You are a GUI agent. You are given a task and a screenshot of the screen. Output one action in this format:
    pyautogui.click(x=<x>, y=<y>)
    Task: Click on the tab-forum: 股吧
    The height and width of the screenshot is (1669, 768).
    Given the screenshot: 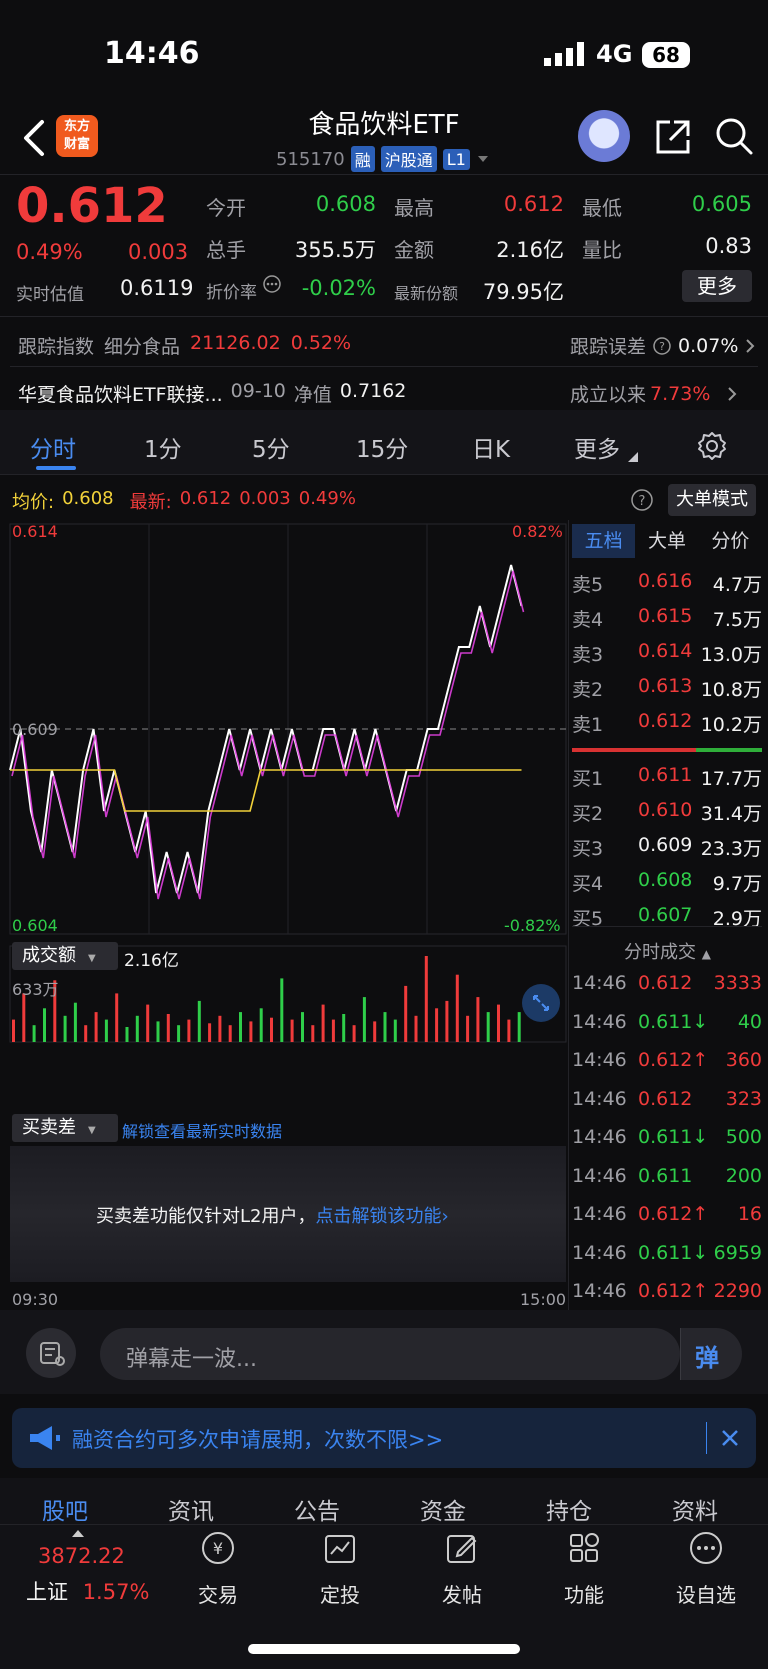 What is the action you would take?
    pyautogui.click(x=65, y=1509)
    